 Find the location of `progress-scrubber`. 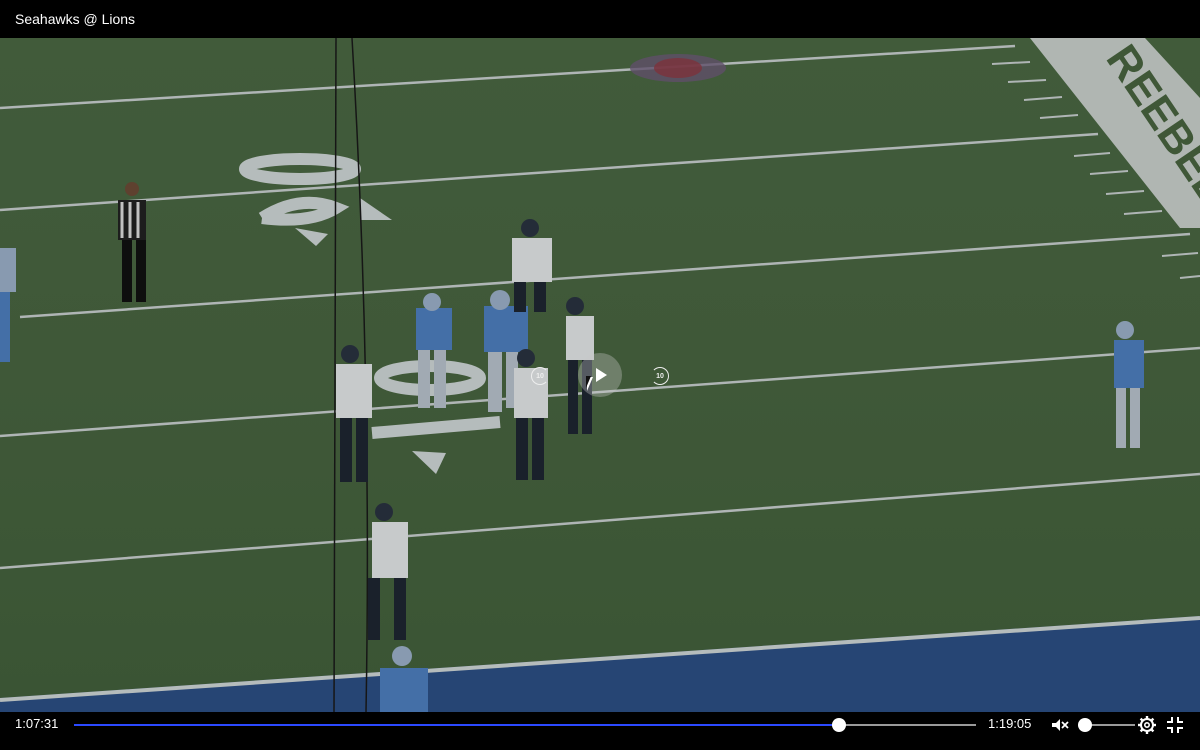

progress-scrubber is located at coordinates (838, 725).